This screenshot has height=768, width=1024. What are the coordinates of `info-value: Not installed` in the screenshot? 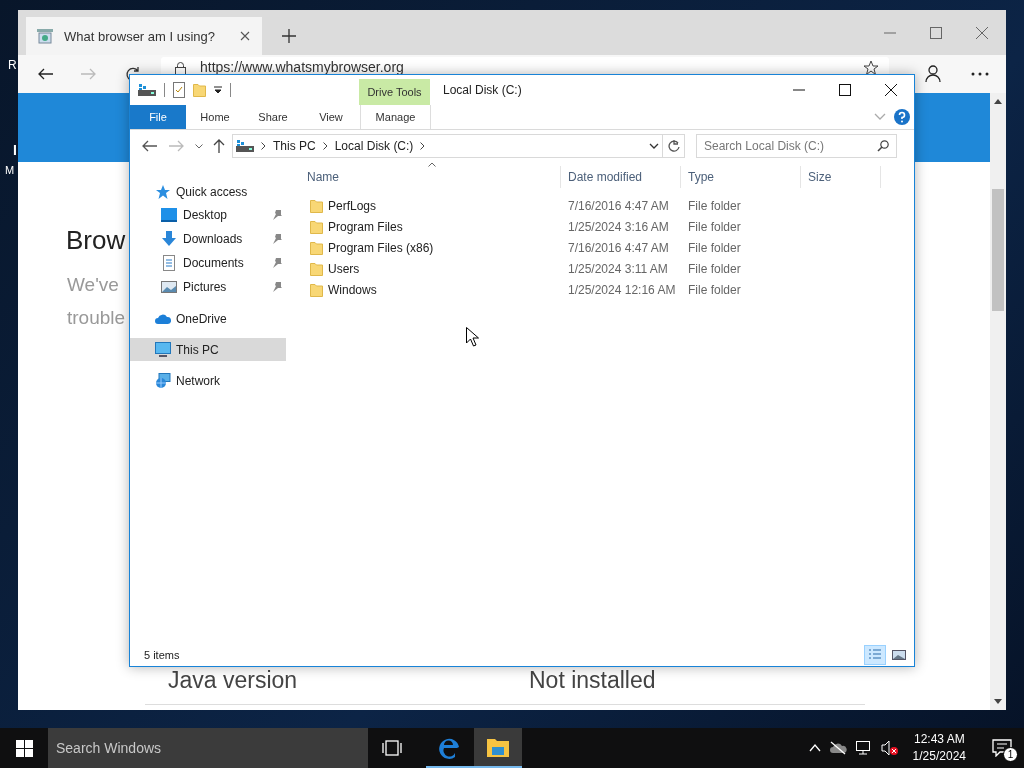 It's located at (592, 680).